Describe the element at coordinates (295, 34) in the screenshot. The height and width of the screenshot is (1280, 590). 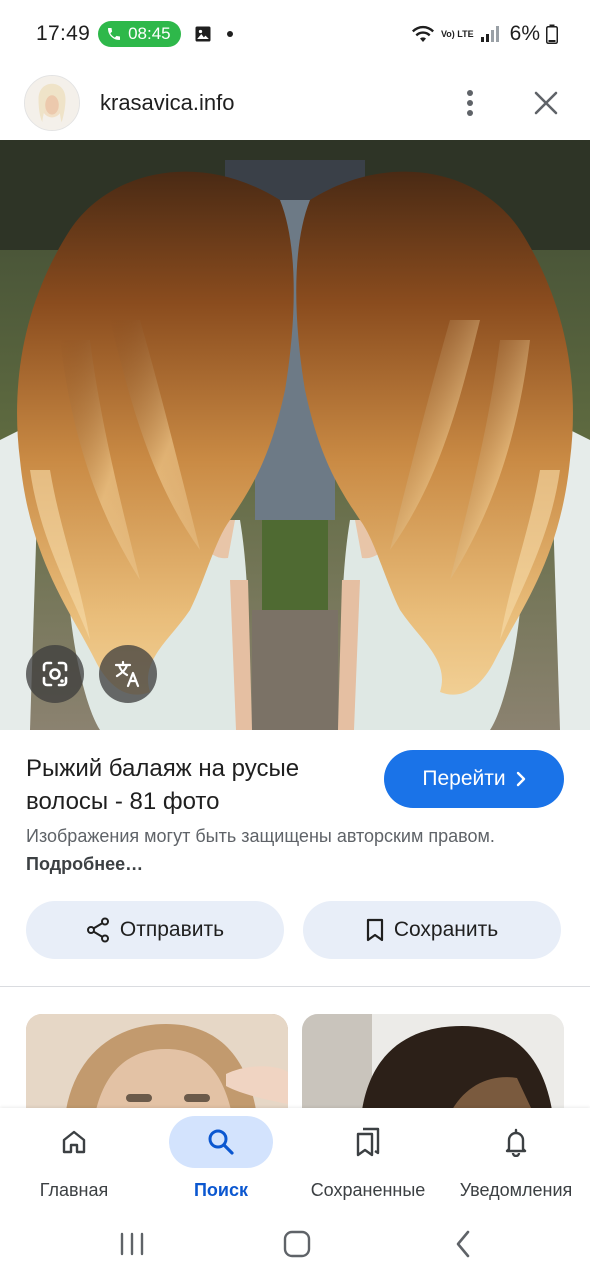
I see `status-bar: 17:49 08:45 Vo) LTE 6%` at that location.